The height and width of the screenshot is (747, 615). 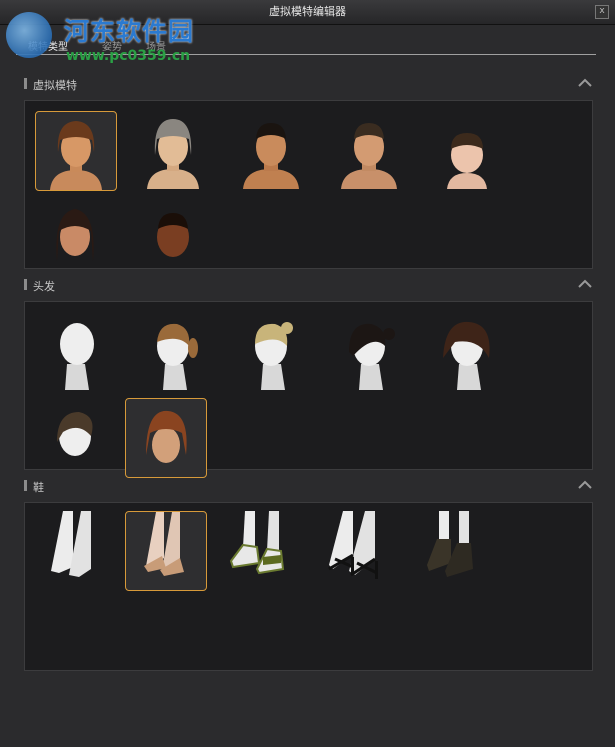 I want to click on watermark: 河东软件园 www.pc0359.cn, so click(x=109, y=38).